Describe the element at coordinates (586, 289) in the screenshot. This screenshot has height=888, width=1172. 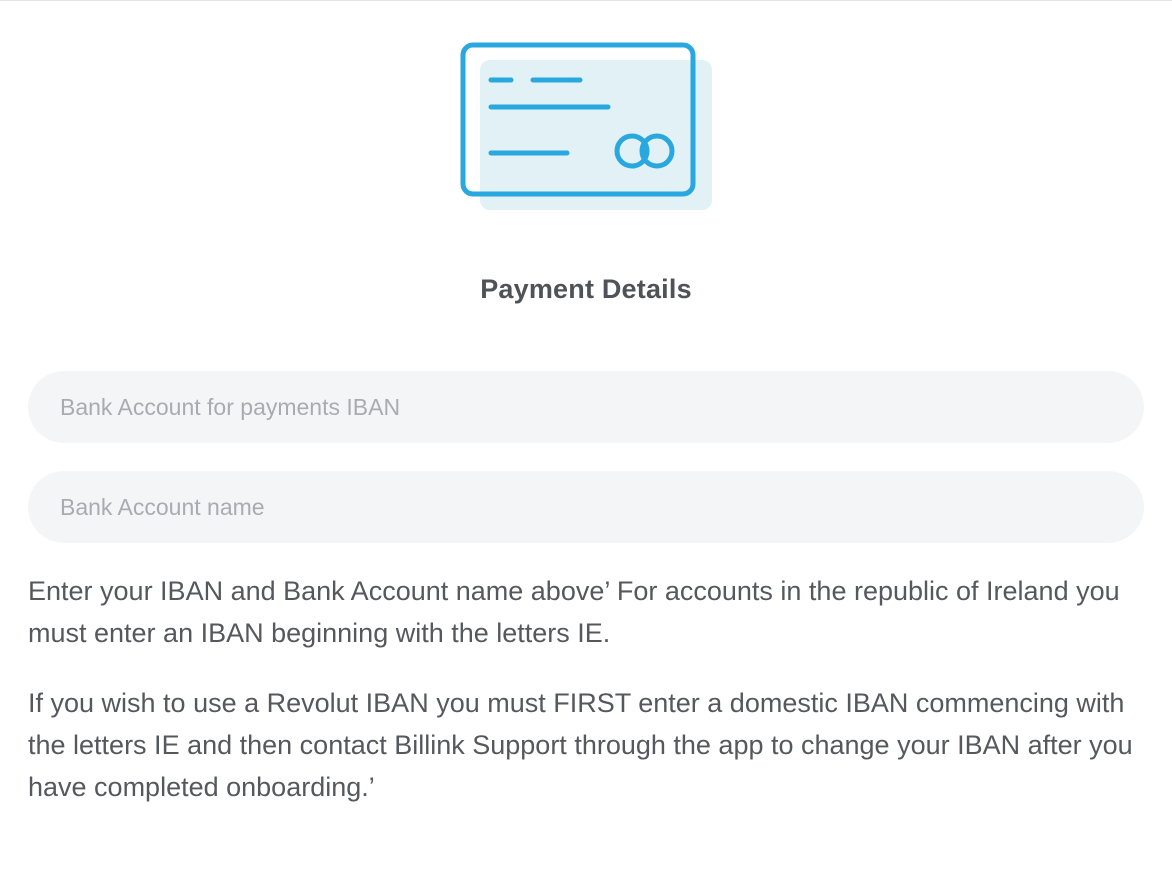
I see `page-title: Payment Details` at that location.